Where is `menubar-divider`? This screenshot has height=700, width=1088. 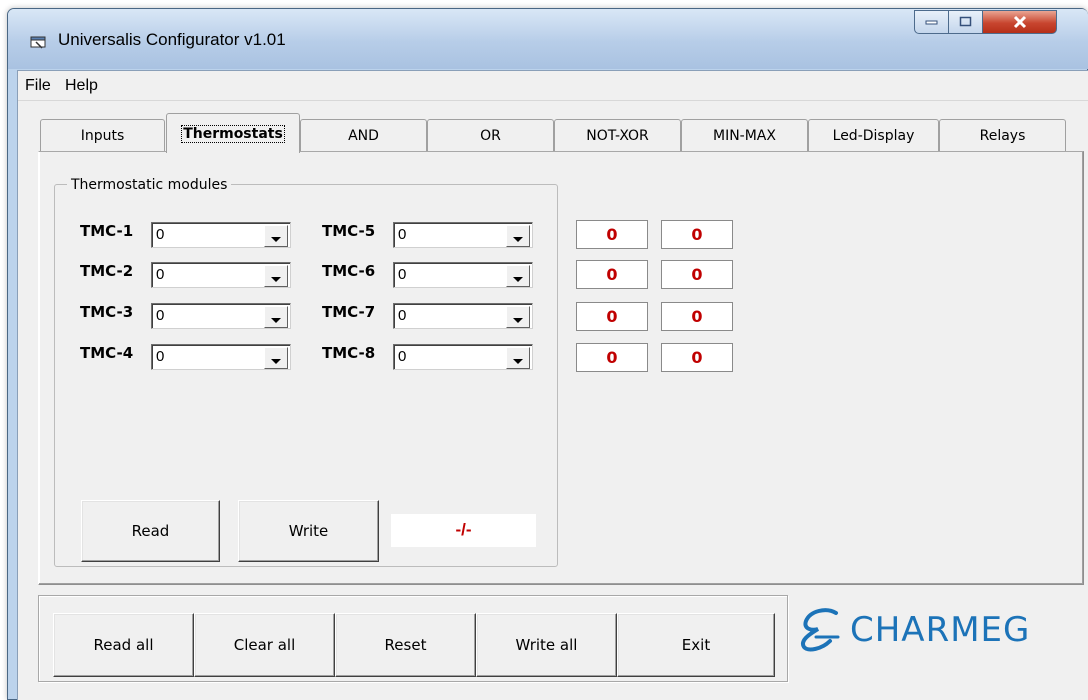 menubar-divider is located at coordinates (553, 100).